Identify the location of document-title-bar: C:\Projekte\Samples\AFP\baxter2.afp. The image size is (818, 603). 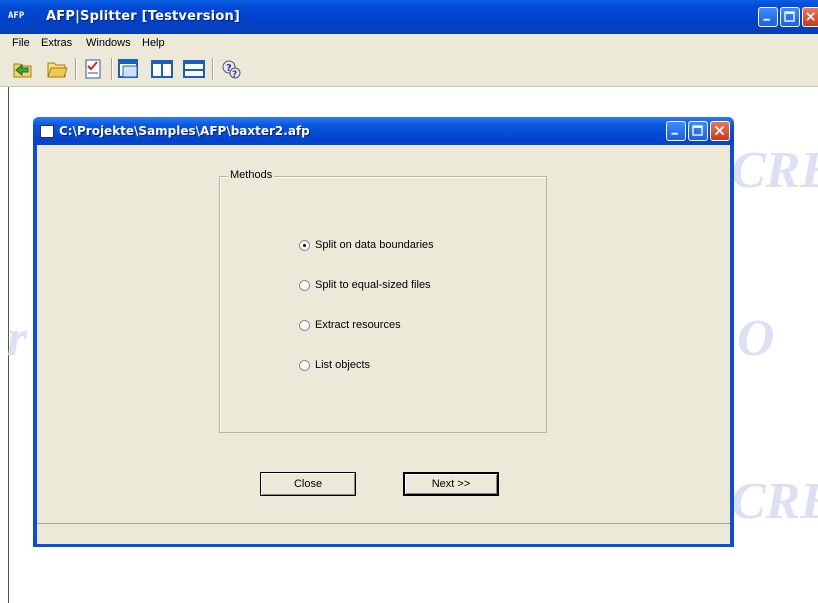
(383, 131).